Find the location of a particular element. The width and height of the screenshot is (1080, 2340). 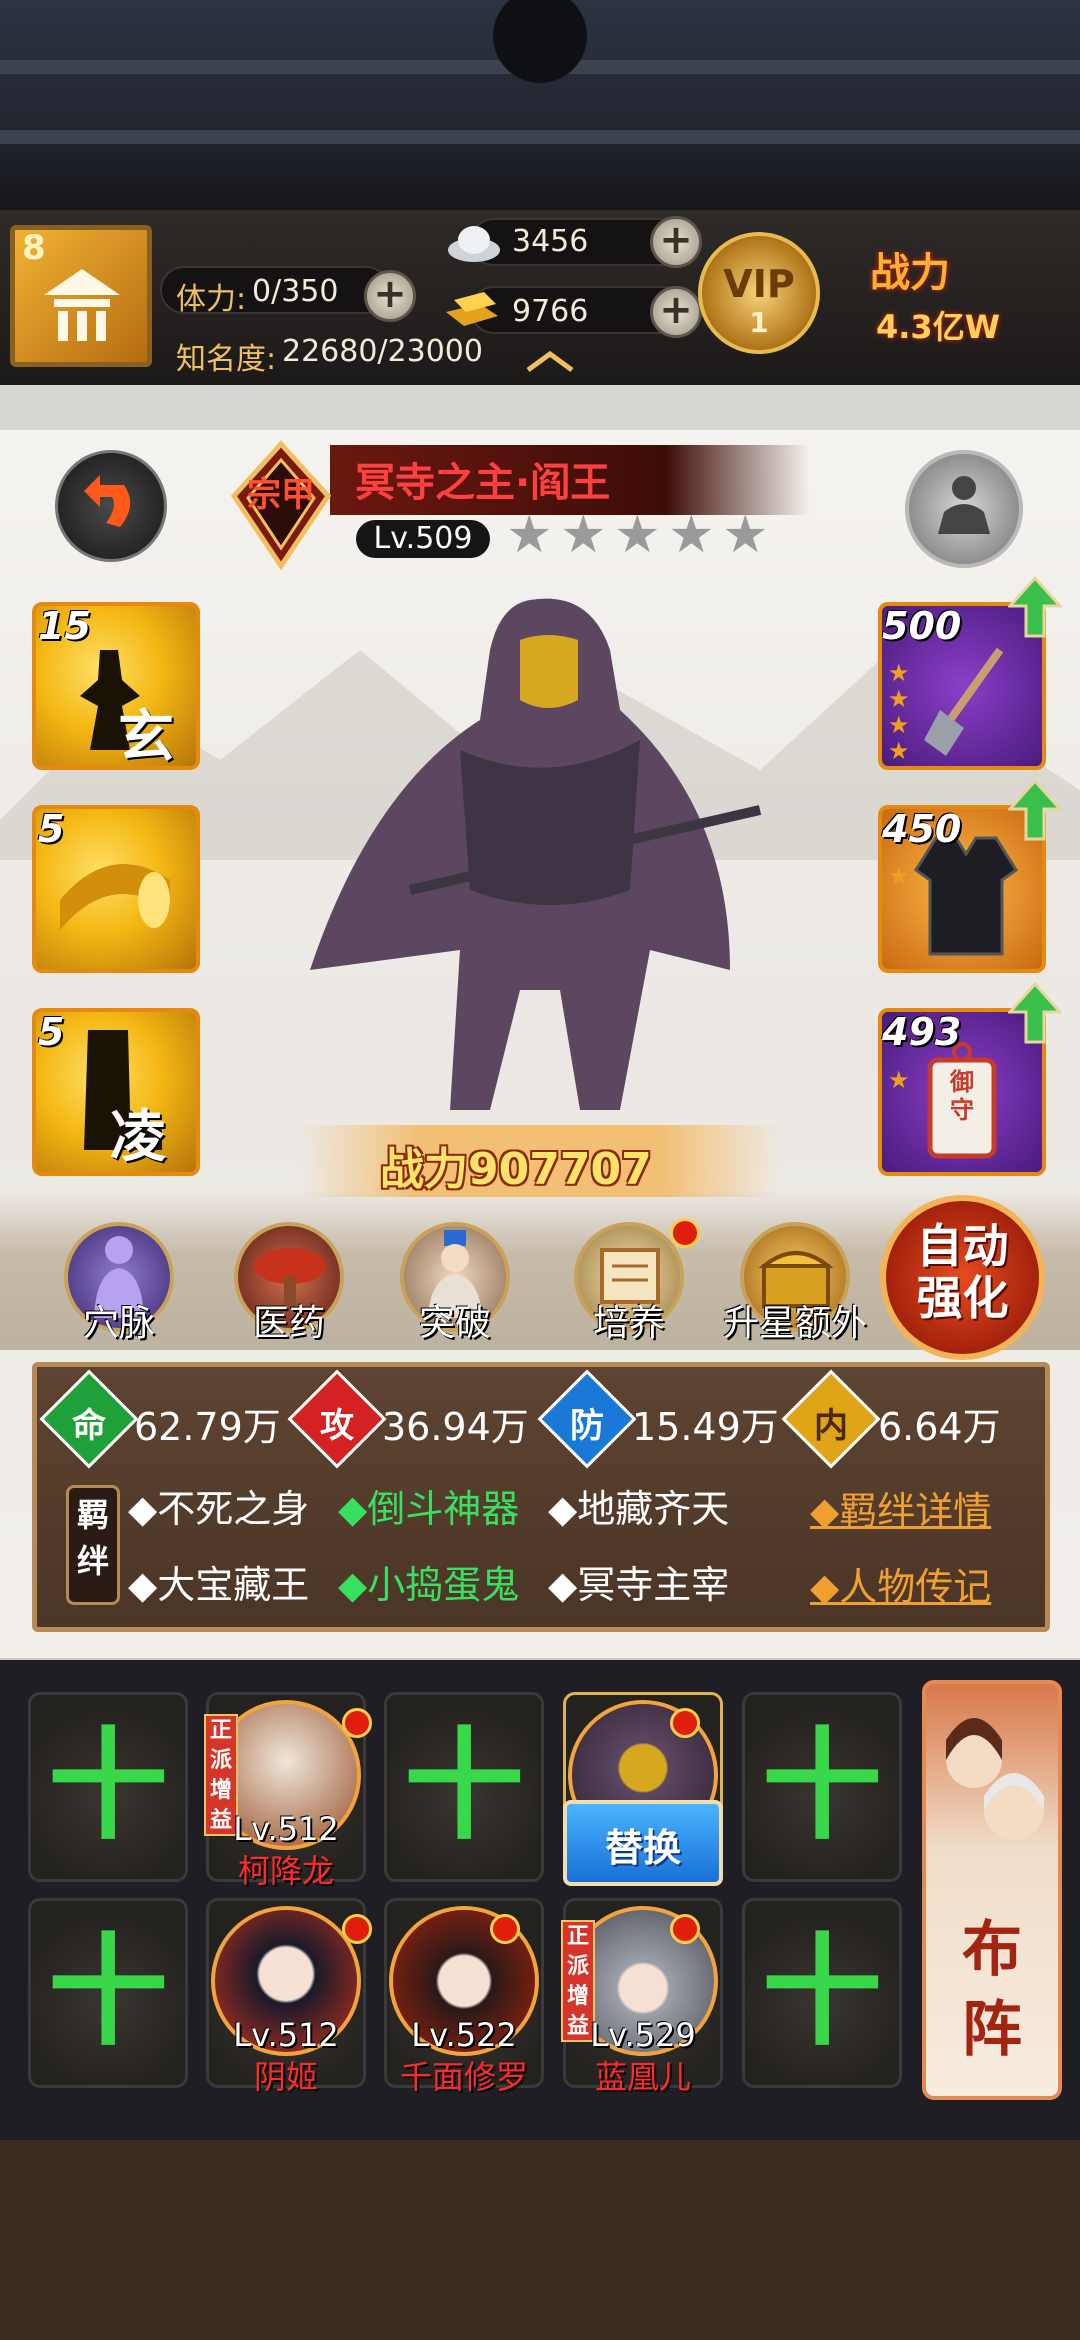

bond-item: ◆地藏齐天 is located at coordinates (639, 1509).